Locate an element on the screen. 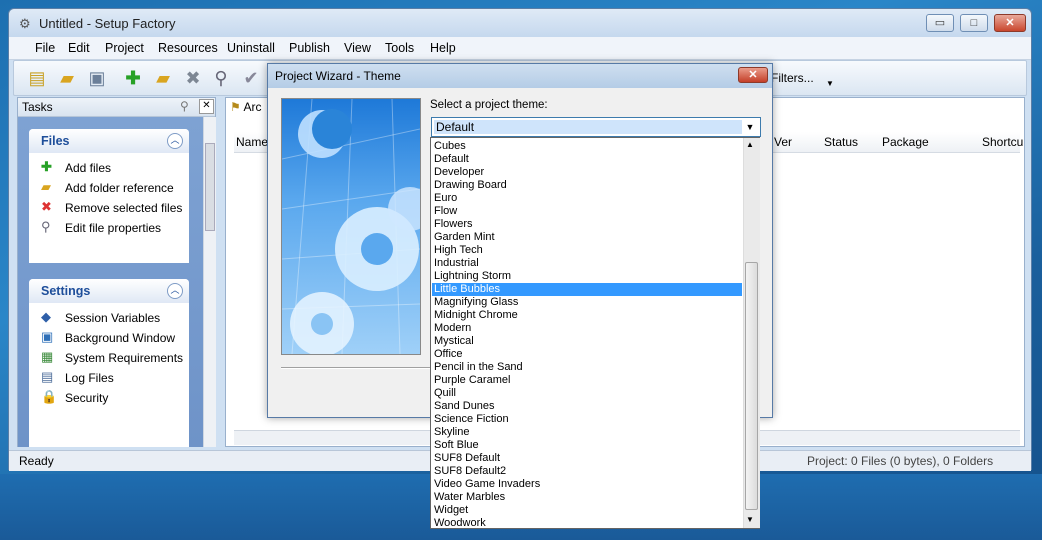  theme-option: Developer is located at coordinates (587, 172).